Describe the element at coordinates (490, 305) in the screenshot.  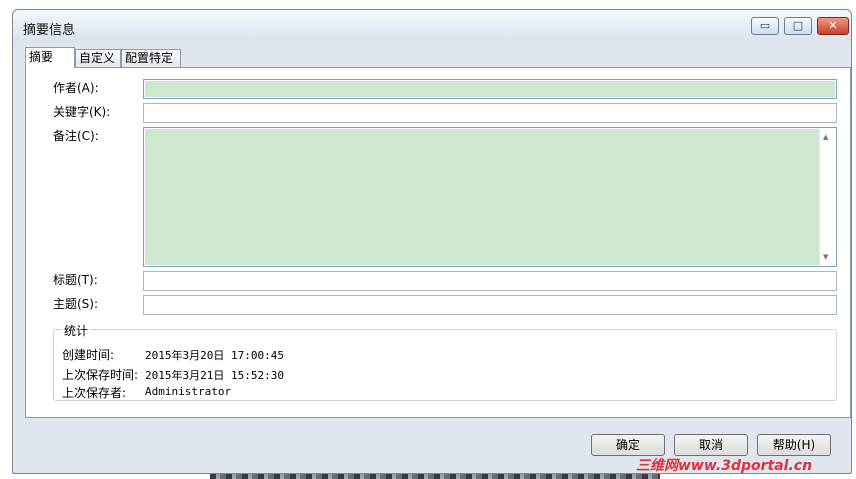
I see `subject-field` at that location.